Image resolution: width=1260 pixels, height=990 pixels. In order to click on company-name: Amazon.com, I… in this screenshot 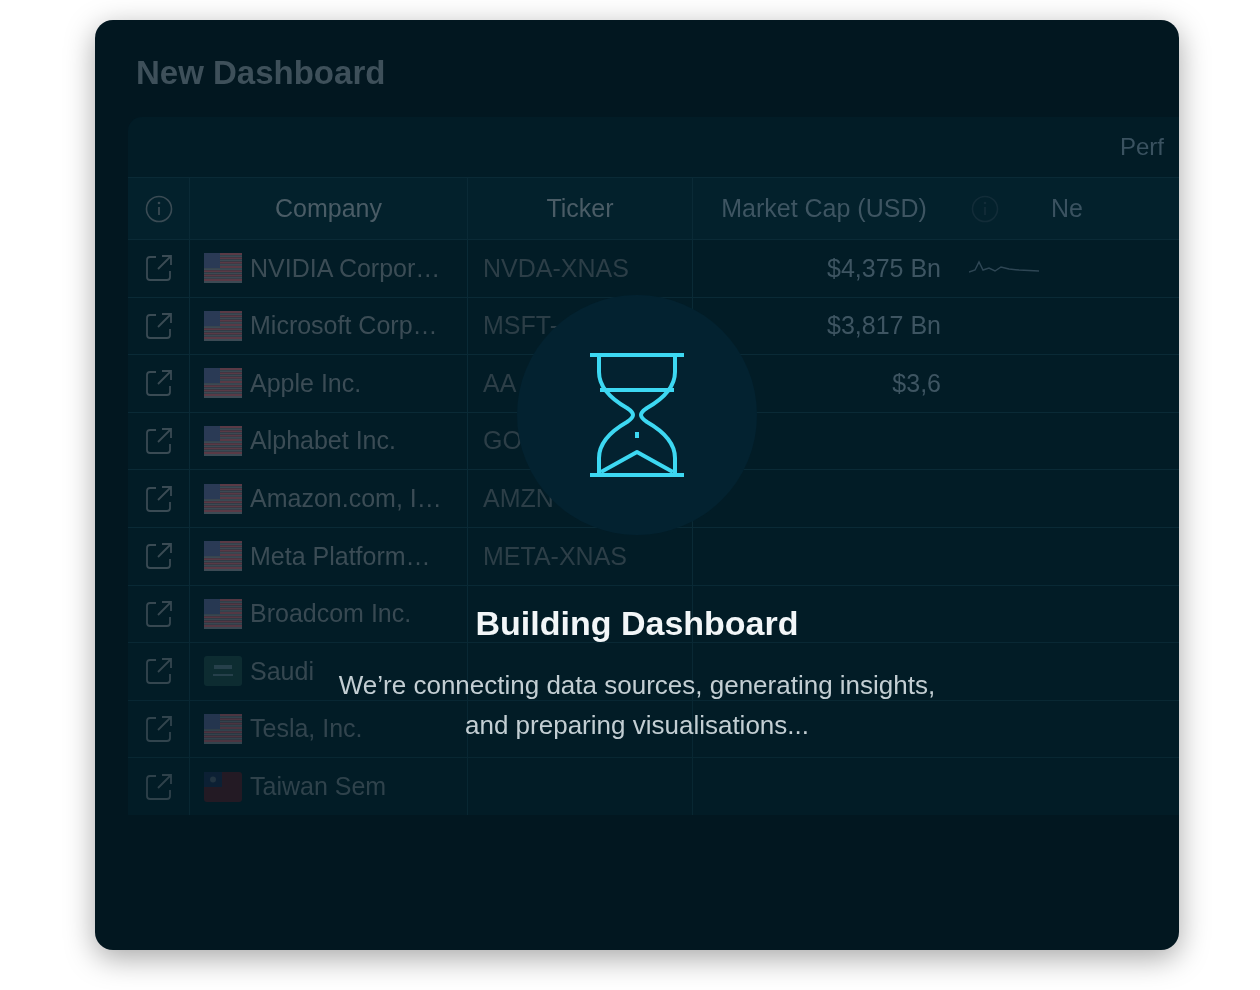, I will do `click(346, 498)`.